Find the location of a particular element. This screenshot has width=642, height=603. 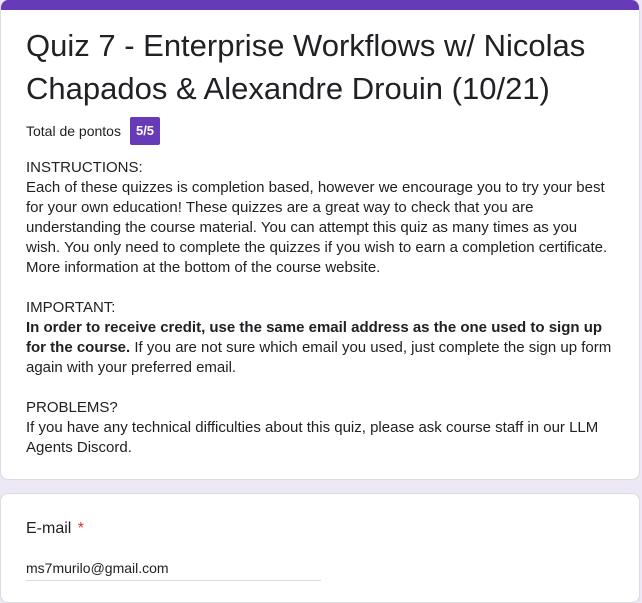

problems-heading: PROBLEMS? is located at coordinates (72, 407).